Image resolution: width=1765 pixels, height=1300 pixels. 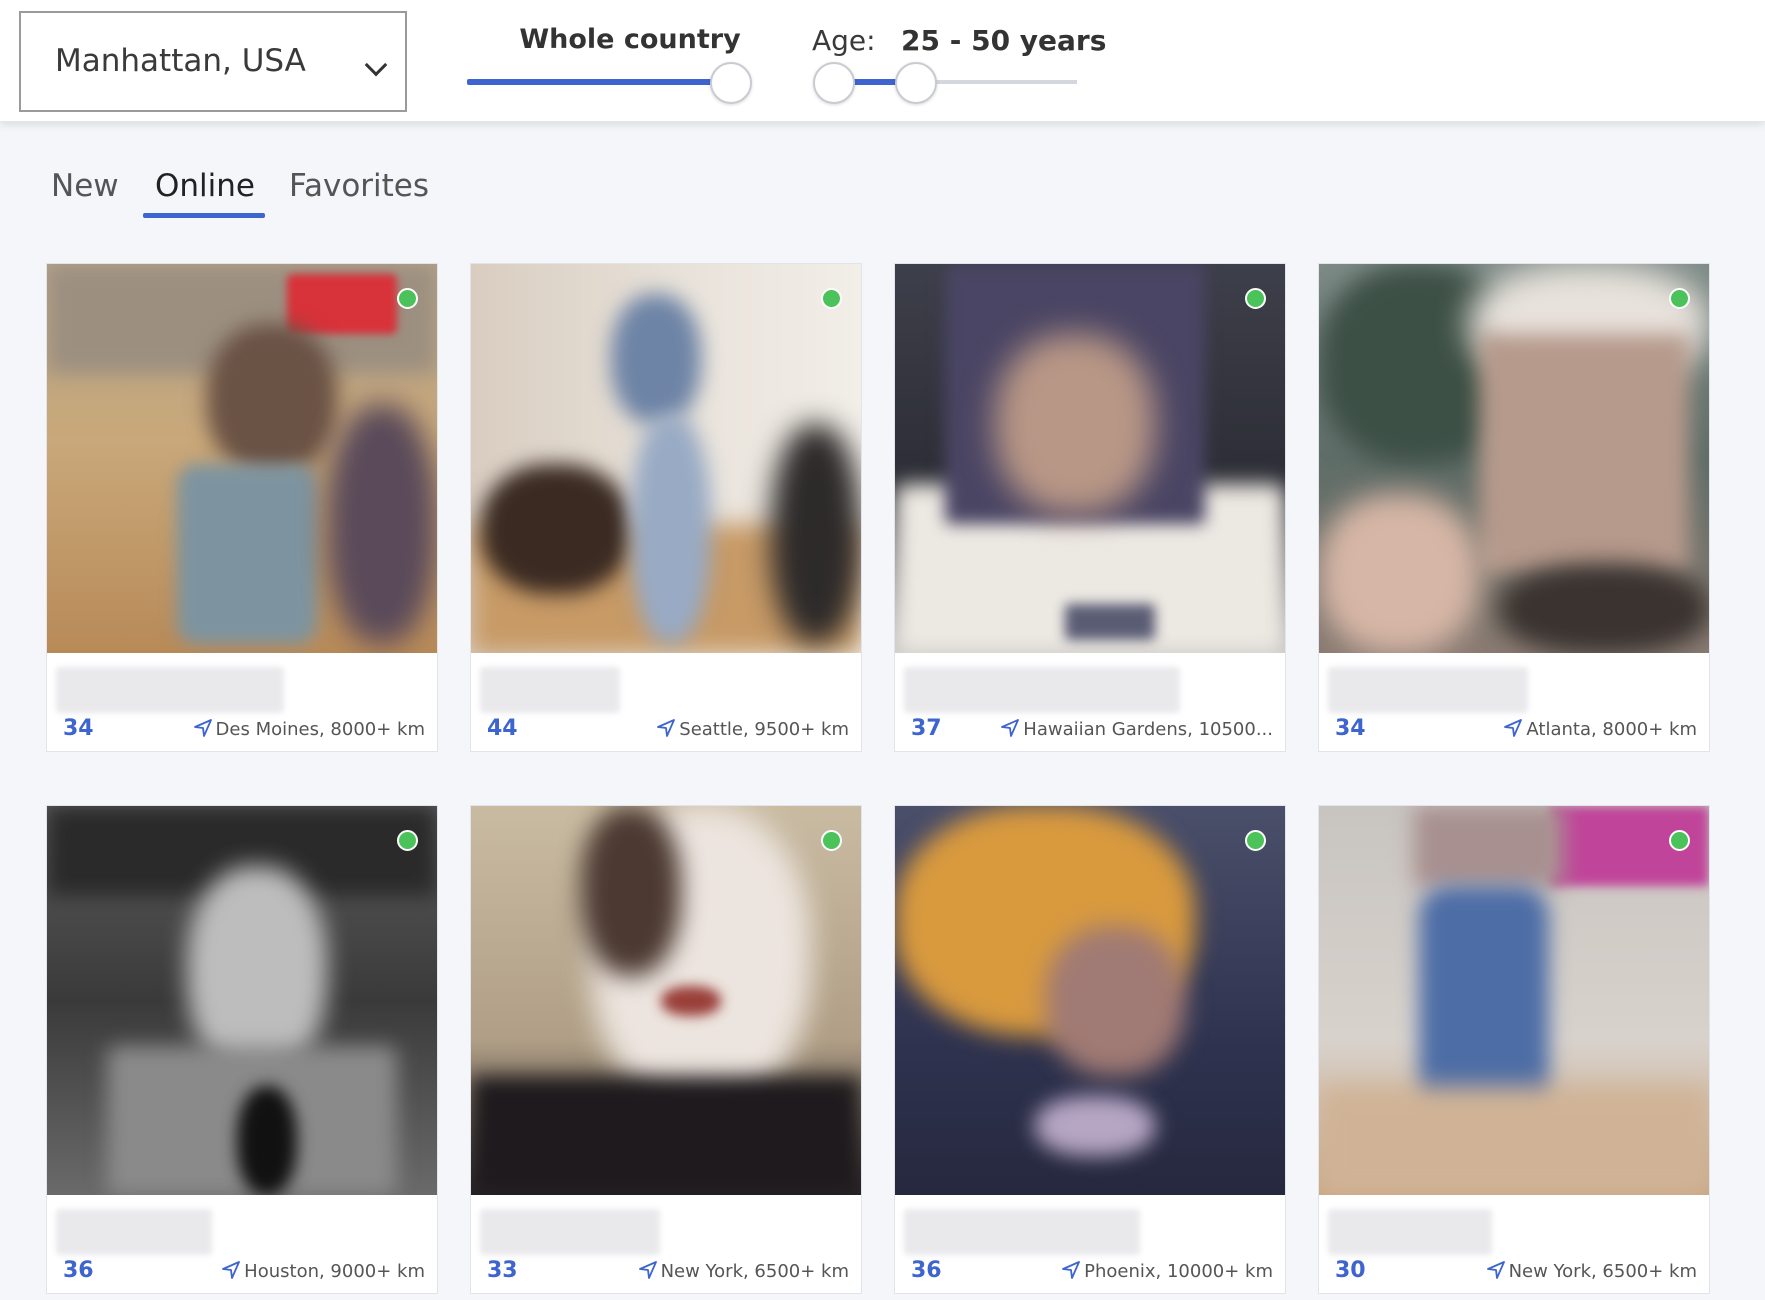 I want to click on profile-card: 33 New York, 6500+ km, so click(x=666, y=1049).